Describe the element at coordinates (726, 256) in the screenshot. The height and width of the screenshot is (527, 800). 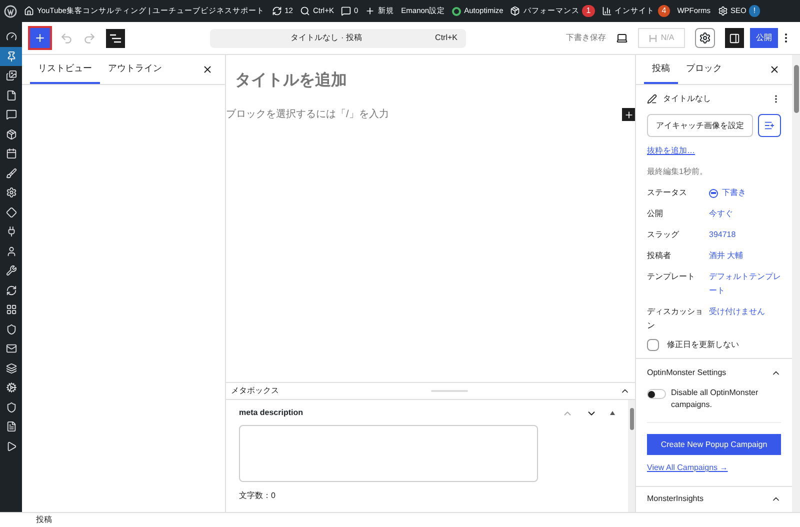
I see `field-value-link: 酒井 大輔` at that location.